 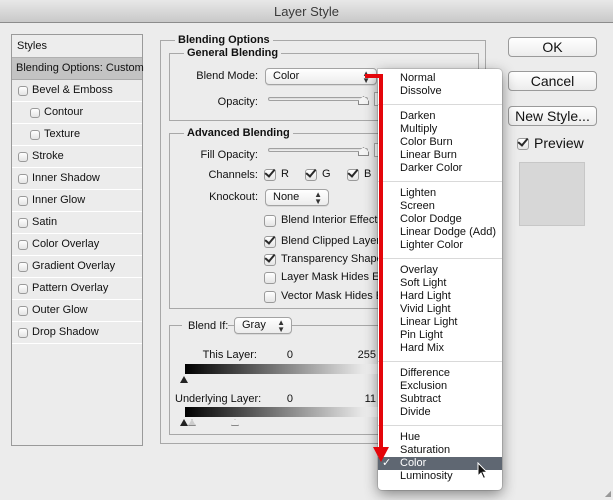 I want to click on styles-item-label: Inner Shadow, so click(x=66, y=178).